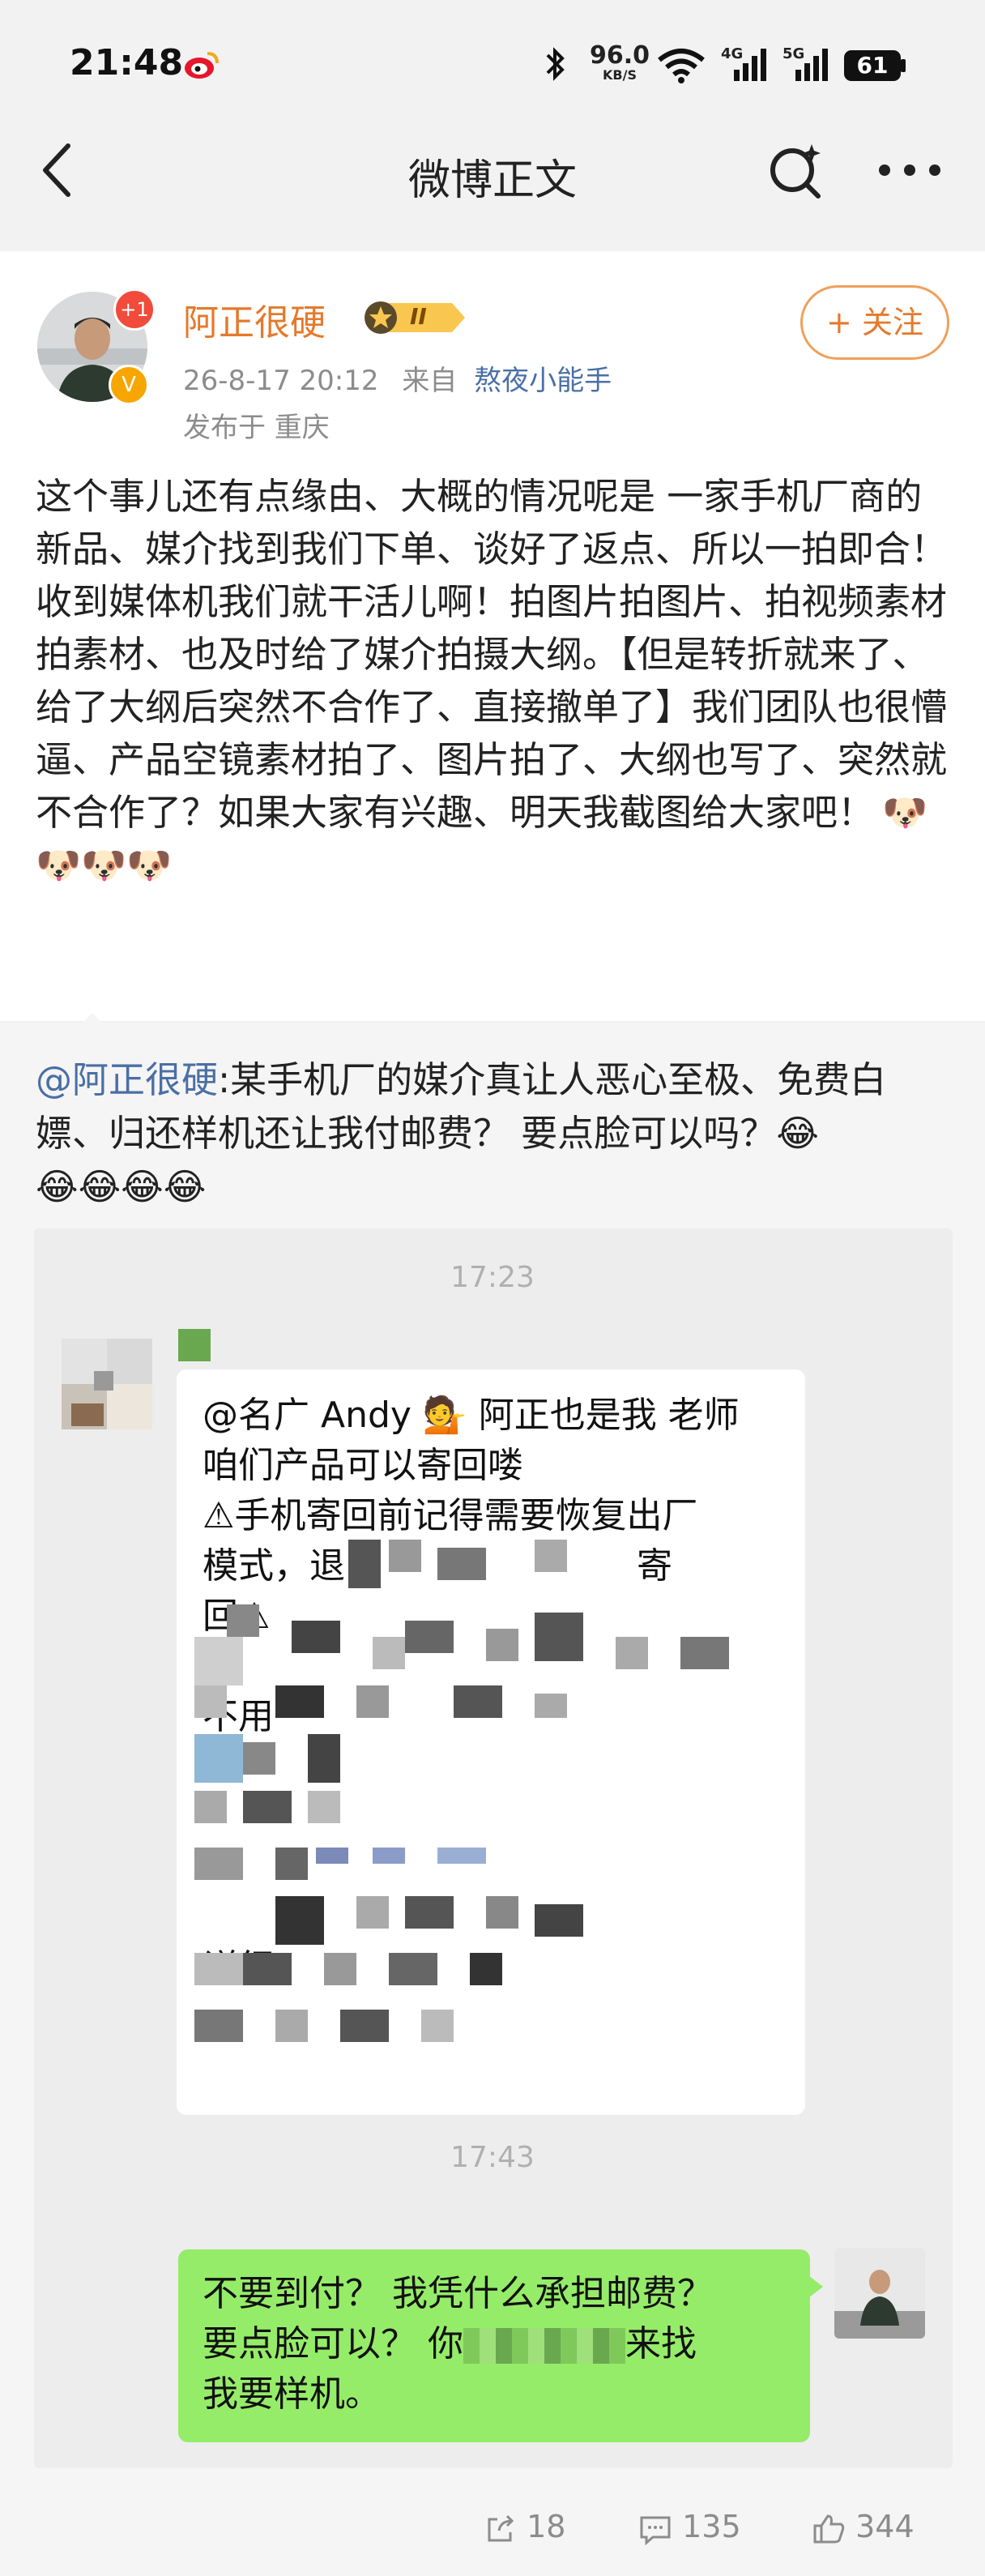  Describe the element at coordinates (746, 65) in the screenshot. I see `signal-4g-icon: 4G` at that location.